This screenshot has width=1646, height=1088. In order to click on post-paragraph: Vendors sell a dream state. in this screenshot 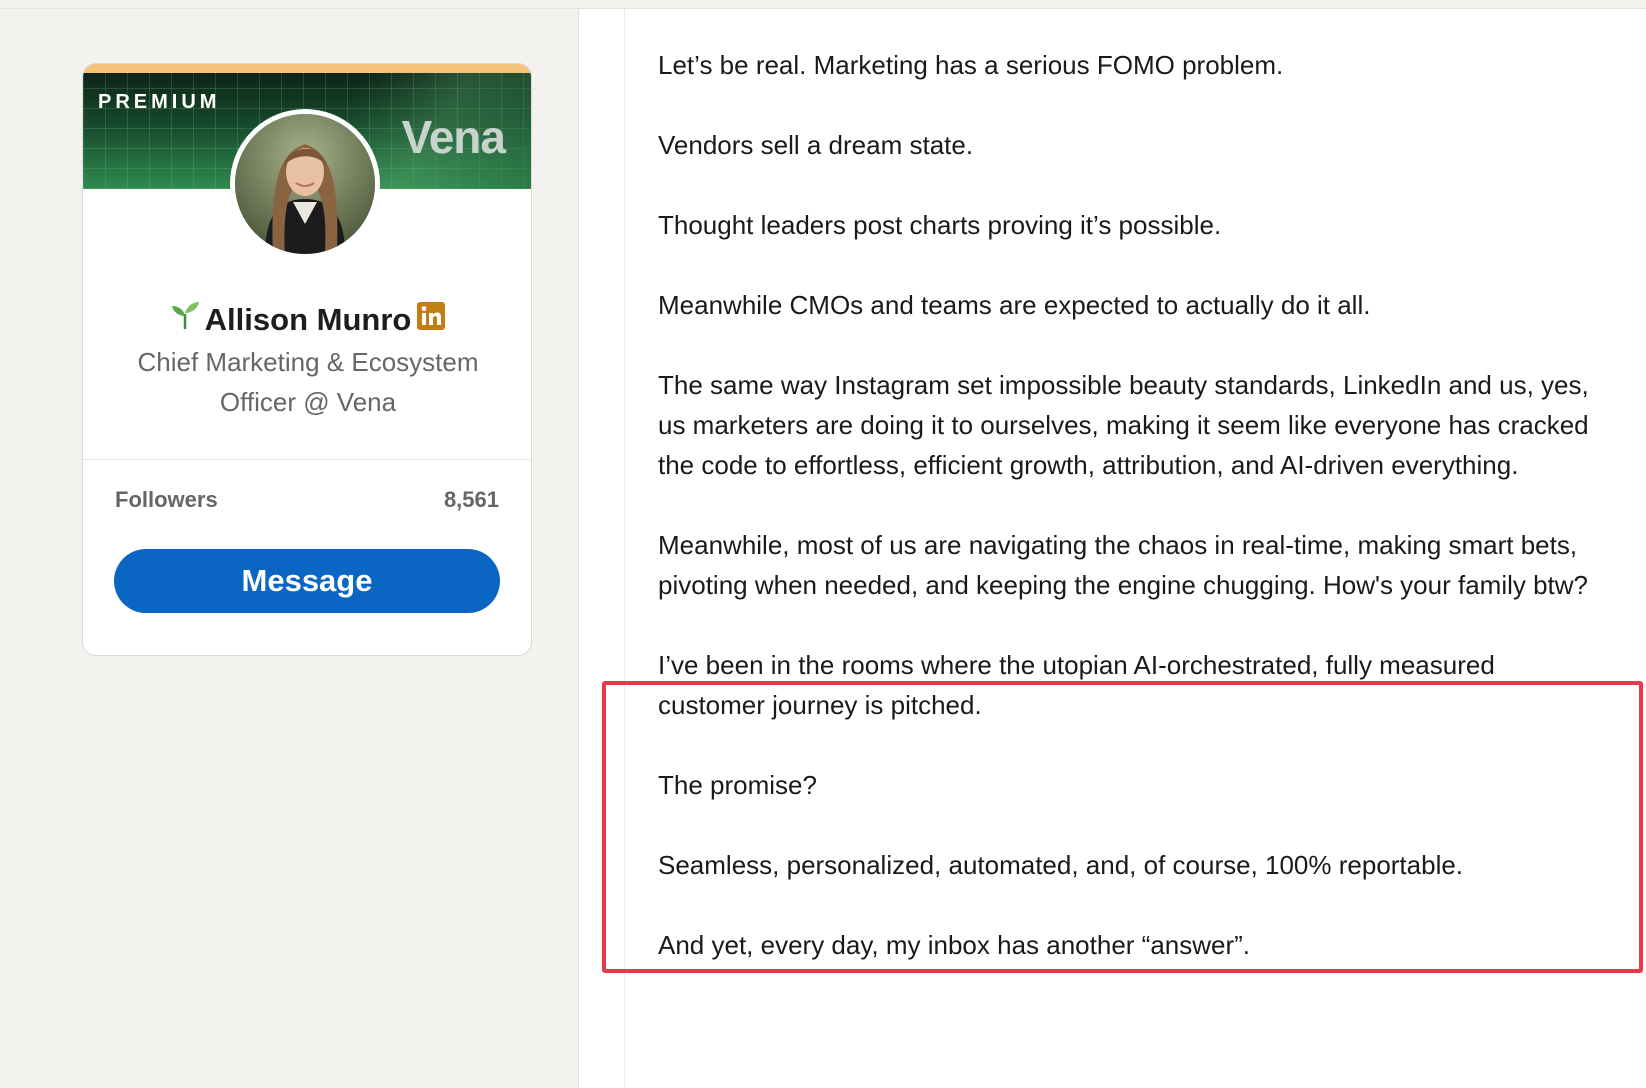, I will do `click(816, 145)`.